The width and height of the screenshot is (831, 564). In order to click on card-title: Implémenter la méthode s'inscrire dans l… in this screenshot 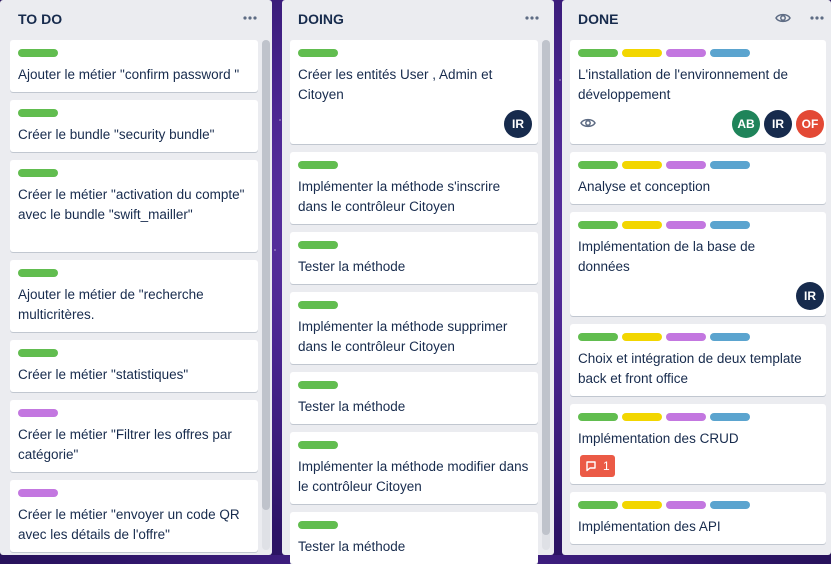, I will do `click(399, 196)`.